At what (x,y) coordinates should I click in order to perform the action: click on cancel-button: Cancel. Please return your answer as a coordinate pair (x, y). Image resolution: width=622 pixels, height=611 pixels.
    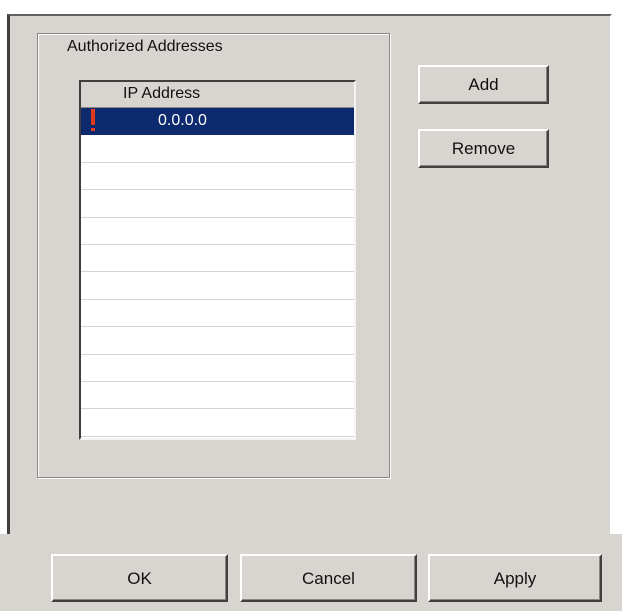
    Looking at the image, I should click on (328, 578).